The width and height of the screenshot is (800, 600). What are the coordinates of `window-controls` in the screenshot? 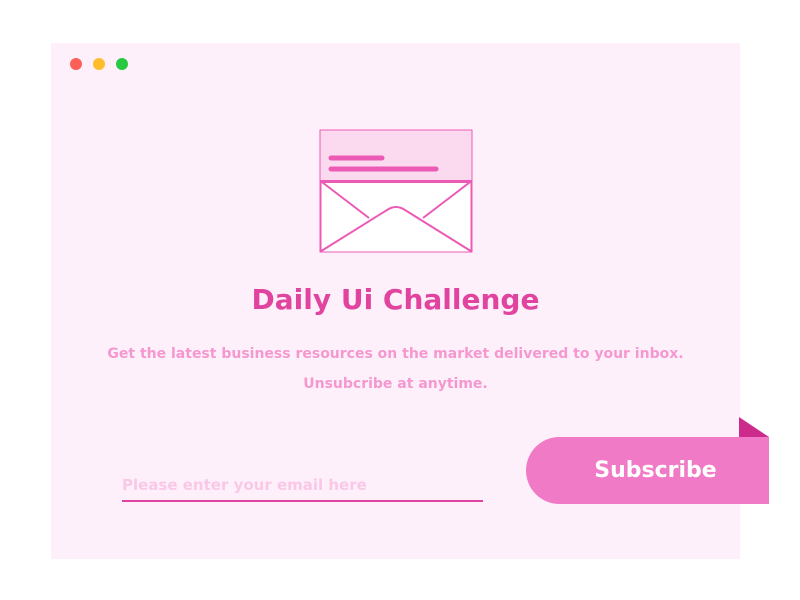 It's located at (99, 64).